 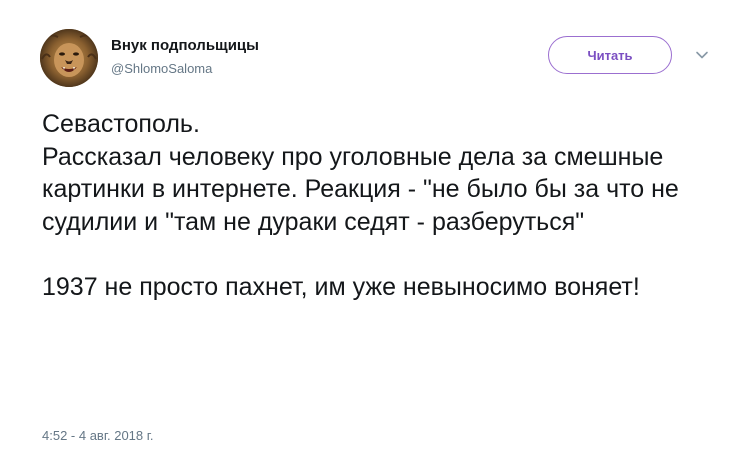 What do you see at coordinates (161, 68) in the screenshot?
I see `author-username: @ShlomoSaloma` at bounding box center [161, 68].